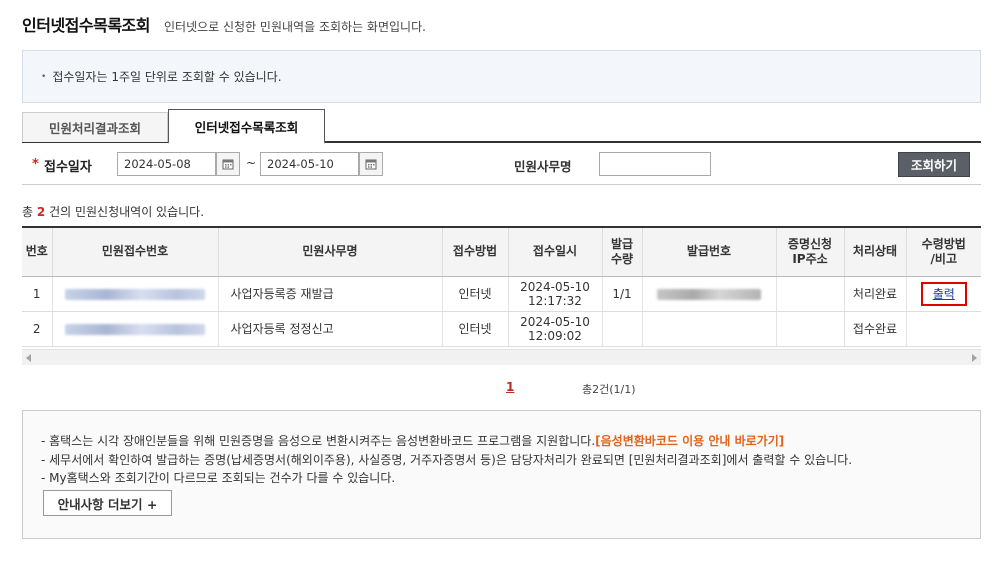 This screenshot has height=564, width=1005. What do you see at coordinates (28, 358) in the screenshot?
I see `scroll-left-arrow-icon` at bounding box center [28, 358].